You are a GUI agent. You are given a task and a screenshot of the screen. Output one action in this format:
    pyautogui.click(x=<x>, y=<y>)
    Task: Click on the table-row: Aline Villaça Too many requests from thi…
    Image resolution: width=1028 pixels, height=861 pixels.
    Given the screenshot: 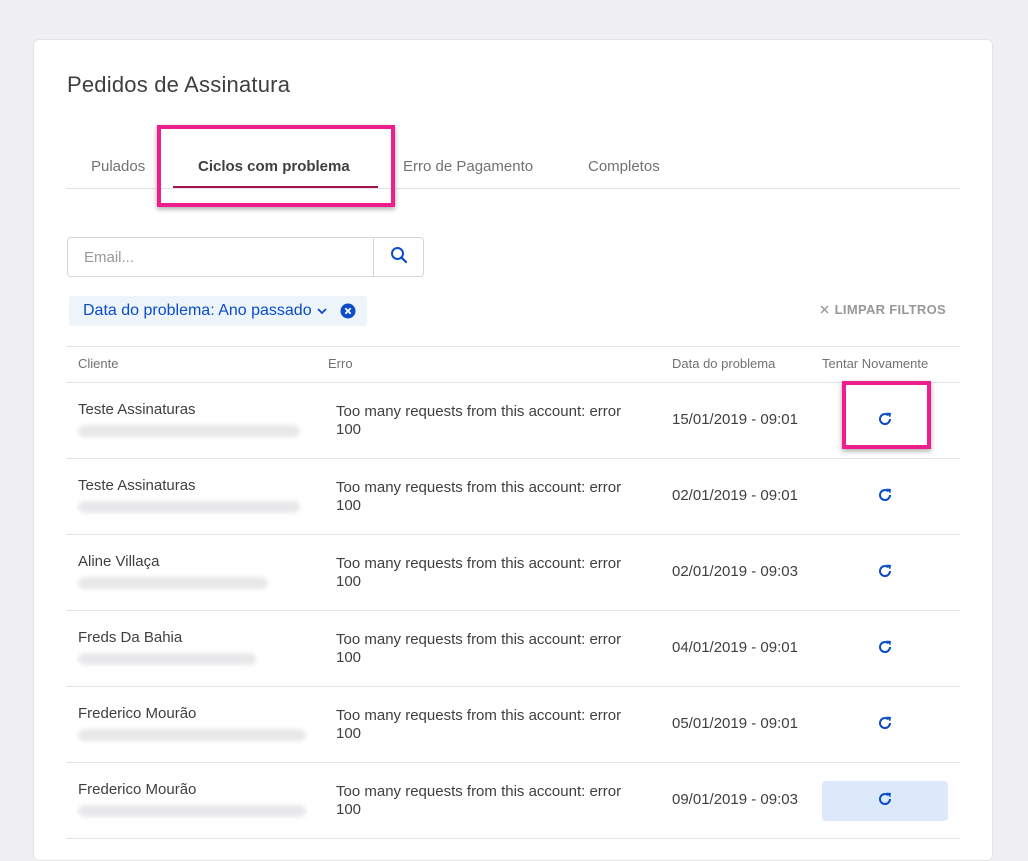 What is the action you would take?
    pyautogui.click(x=513, y=573)
    